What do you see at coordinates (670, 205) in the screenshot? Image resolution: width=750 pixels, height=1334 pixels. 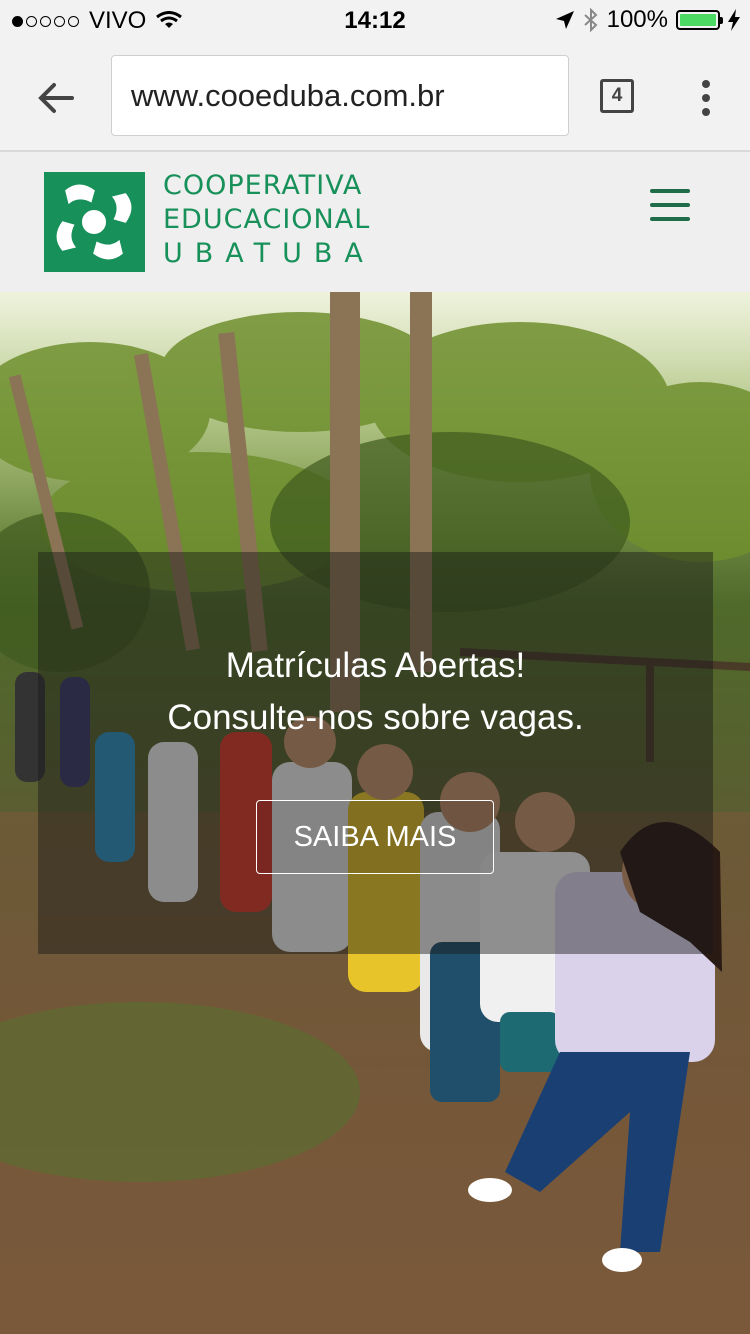 I see `hamburger-menu-icon` at bounding box center [670, 205].